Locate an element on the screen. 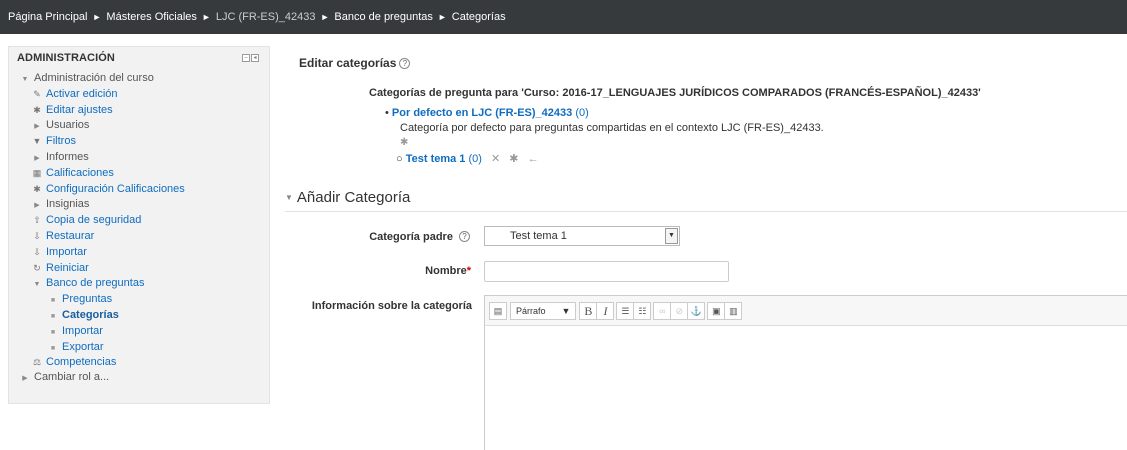 This screenshot has width=1127, height=450. breadcrumb-home: Página Principal is located at coordinates (48, 17).